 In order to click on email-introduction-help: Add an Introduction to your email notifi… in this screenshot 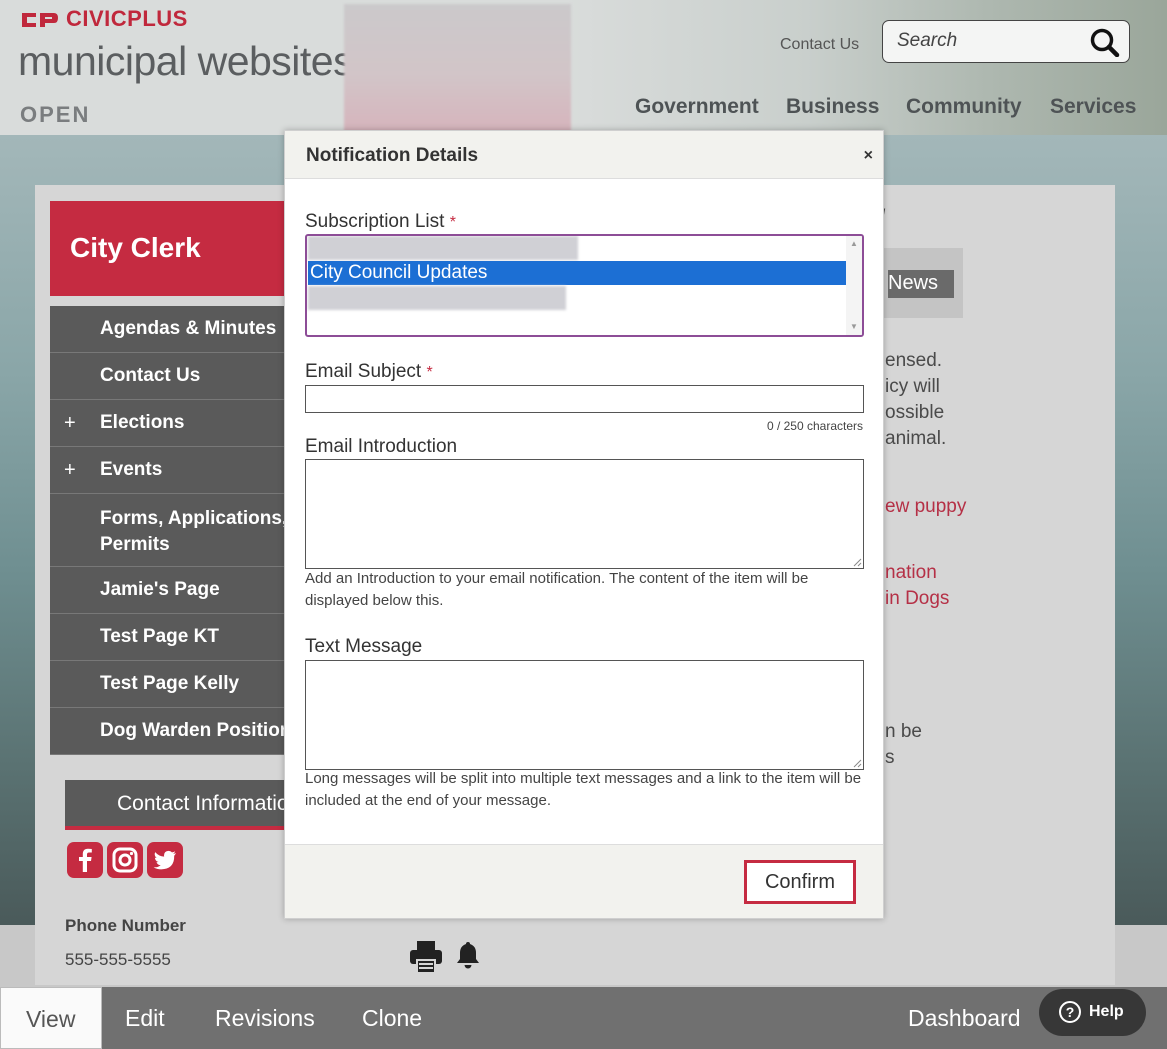, I will do `click(557, 589)`.